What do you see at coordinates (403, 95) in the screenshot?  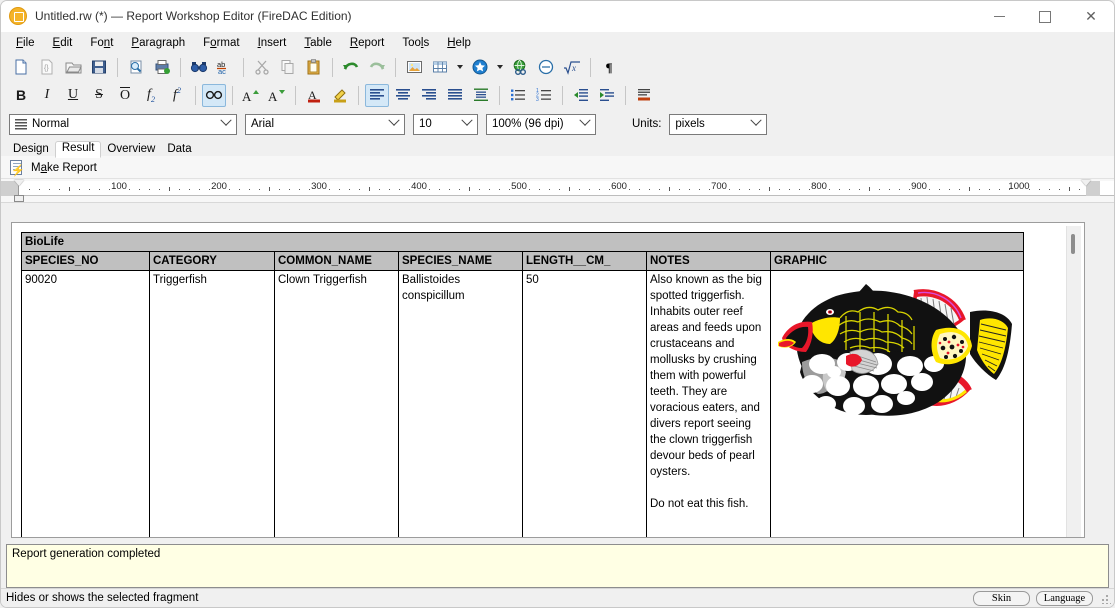 I see `align-center-button` at bounding box center [403, 95].